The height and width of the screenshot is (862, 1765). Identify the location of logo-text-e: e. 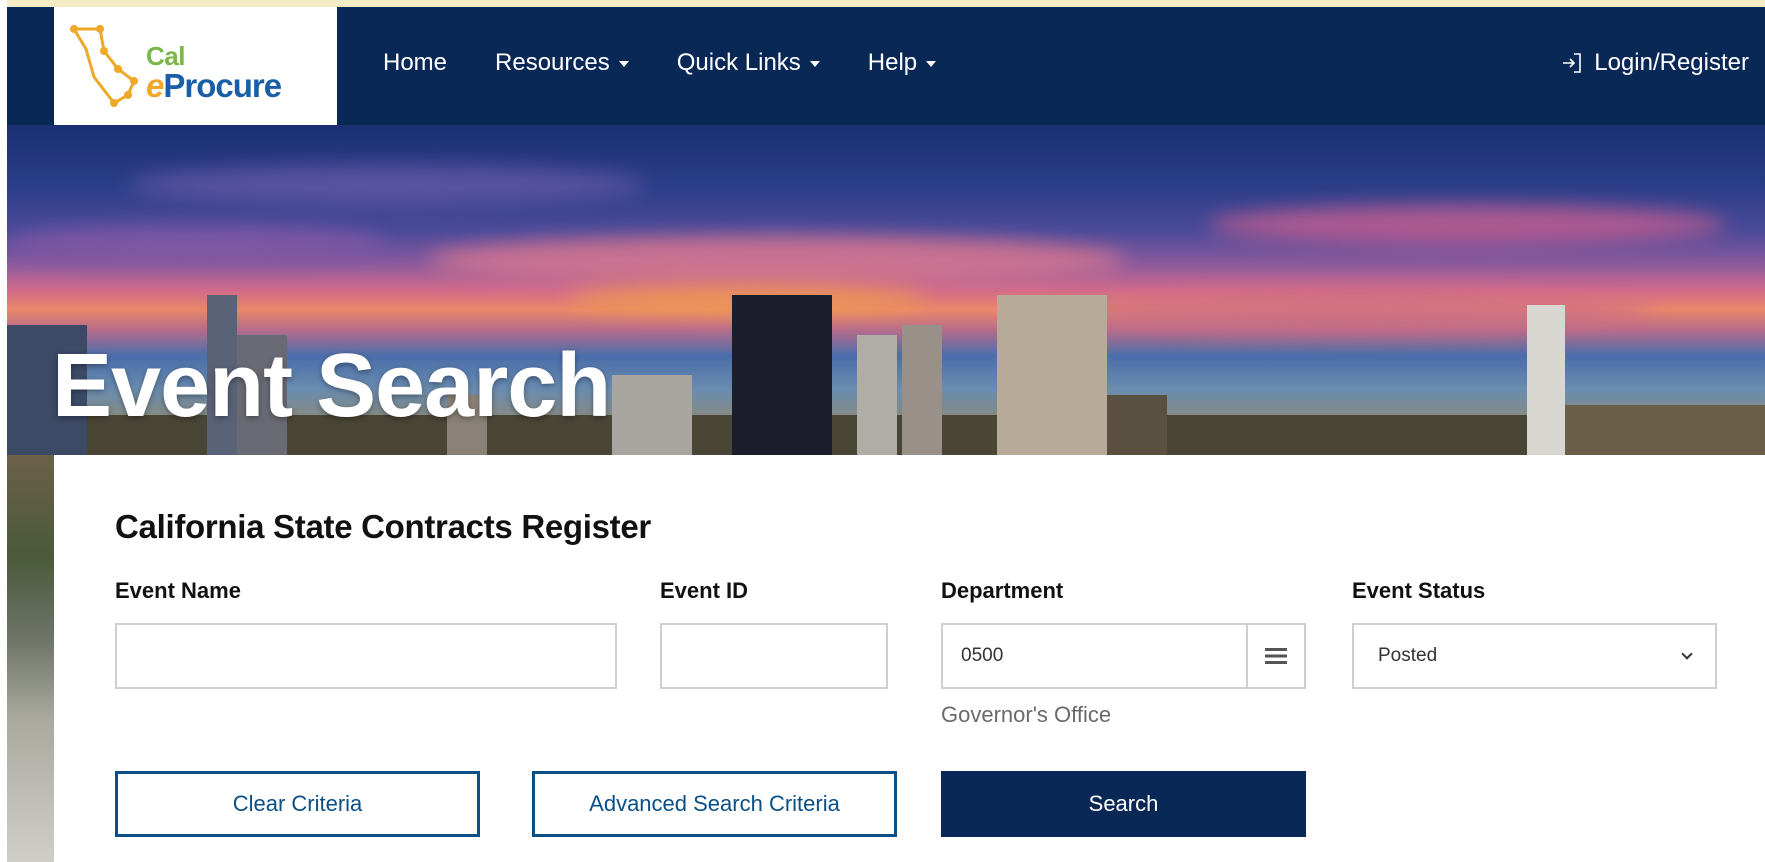
(155, 85).